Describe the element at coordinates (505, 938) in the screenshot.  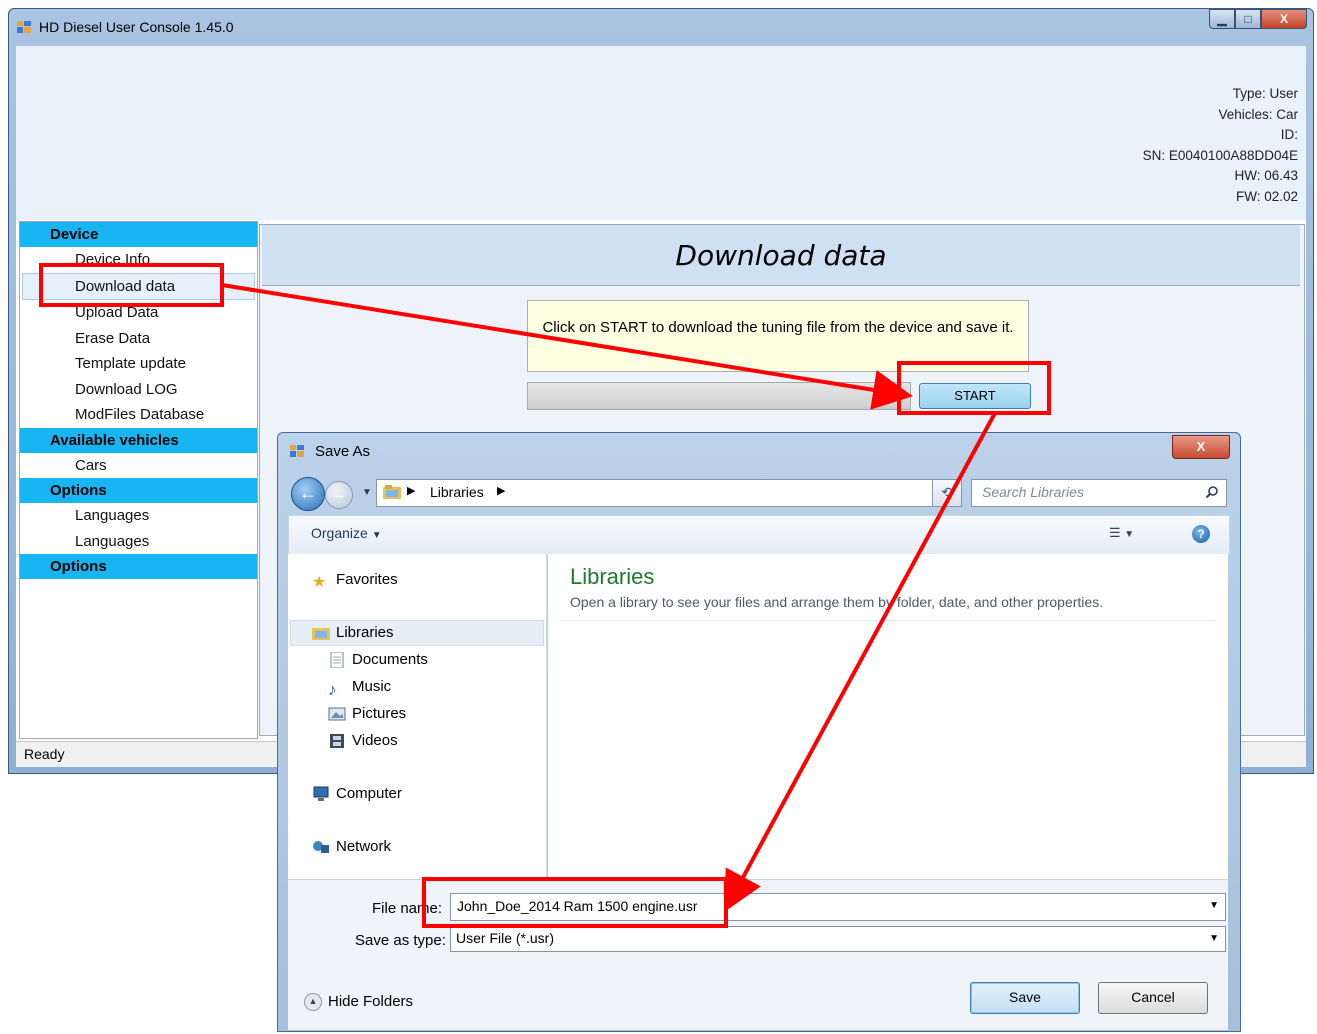
I see `save-type-value: User File (*.usr)` at that location.